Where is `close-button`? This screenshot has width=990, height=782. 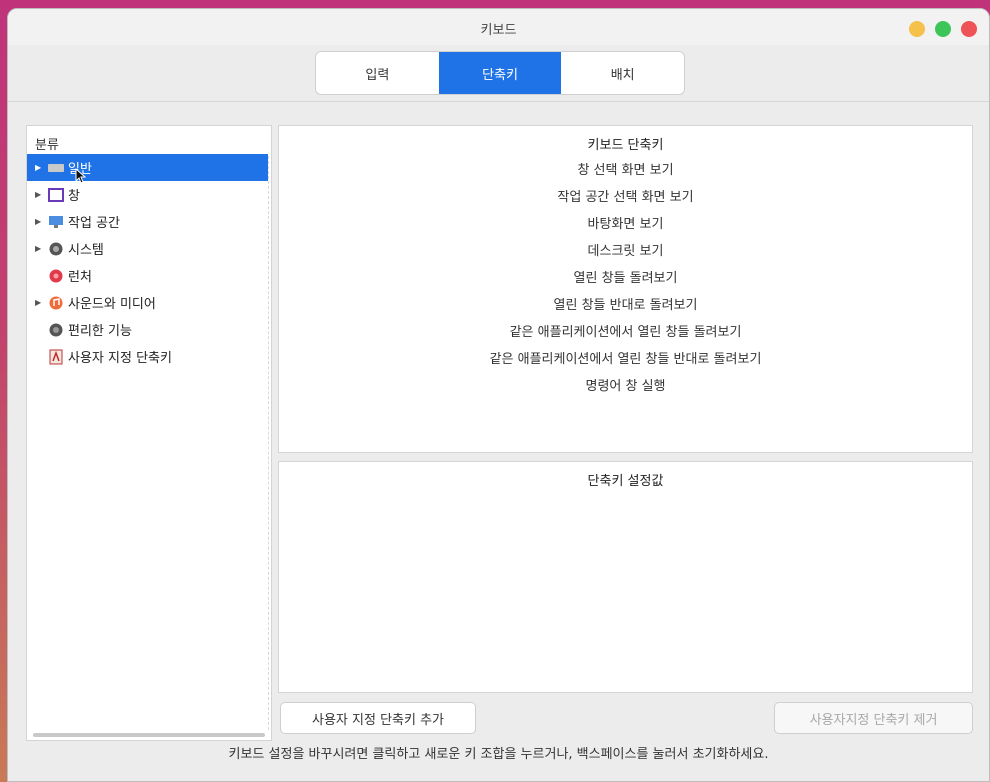 close-button is located at coordinates (969, 29).